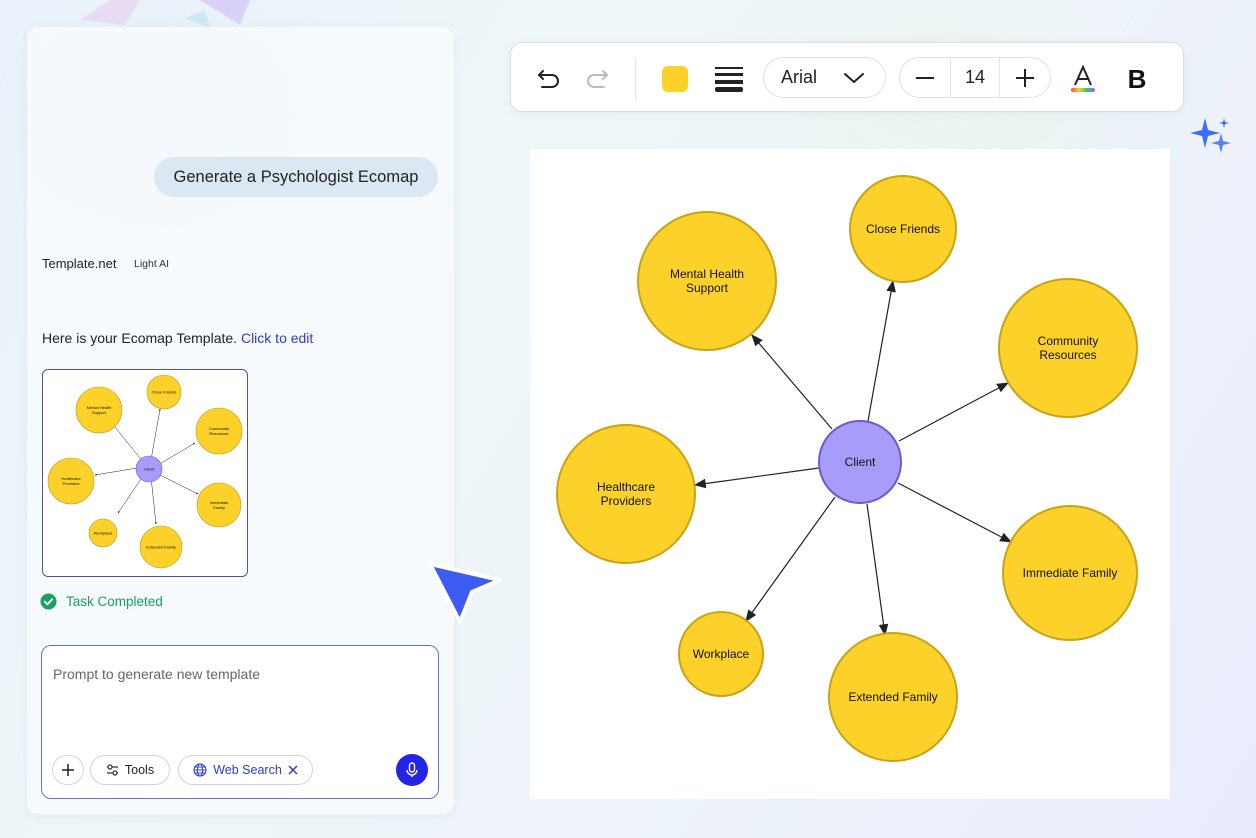 This screenshot has height=838, width=1256. I want to click on decrease-font-size-button, so click(925, 77).